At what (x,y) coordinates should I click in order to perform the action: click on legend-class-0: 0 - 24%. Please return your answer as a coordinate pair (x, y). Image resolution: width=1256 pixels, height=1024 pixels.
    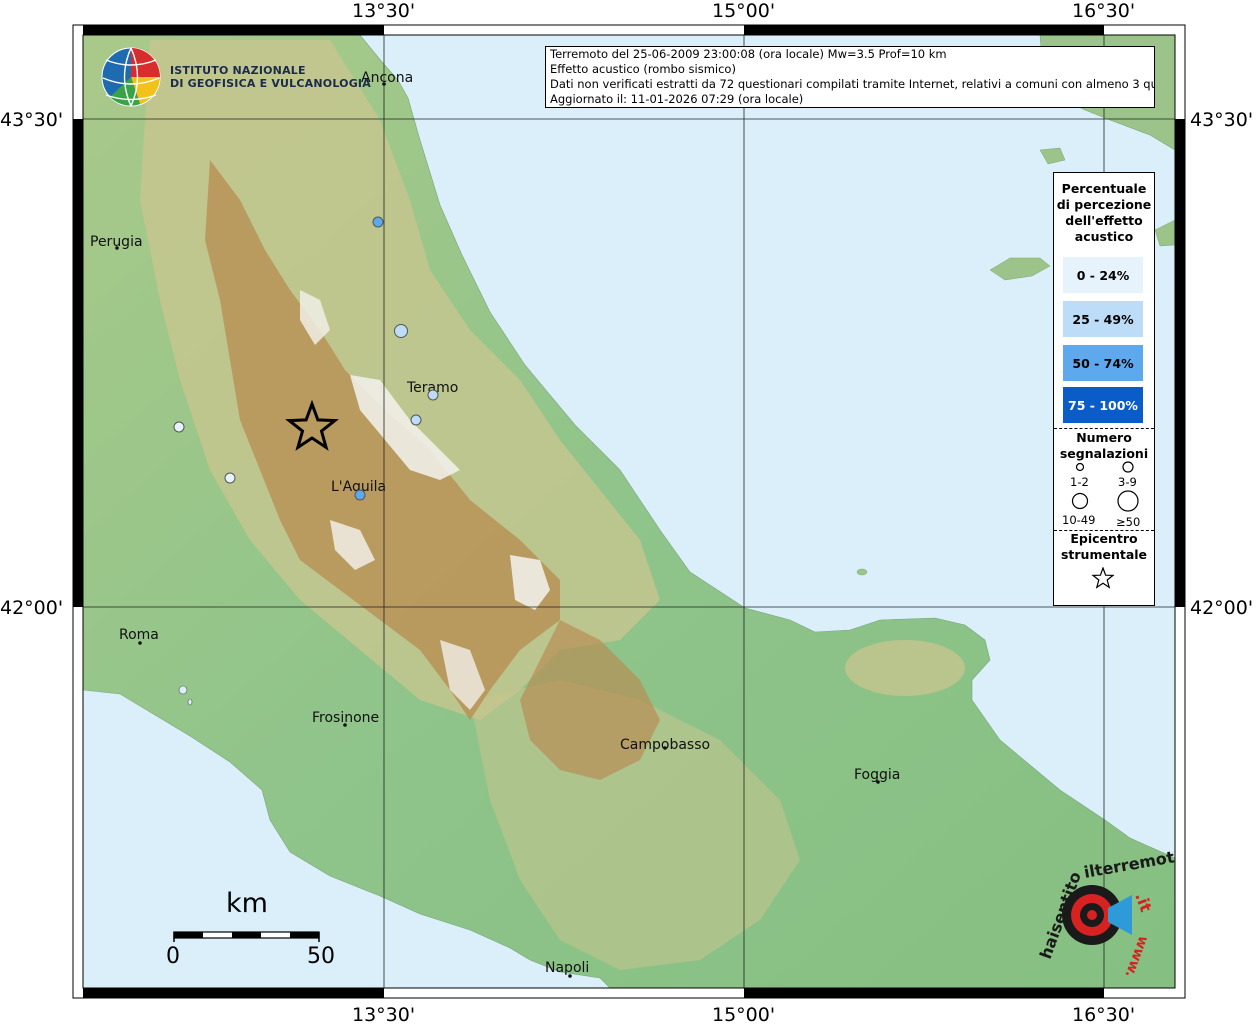
    Looking at the image, I should click on (1103, 275).